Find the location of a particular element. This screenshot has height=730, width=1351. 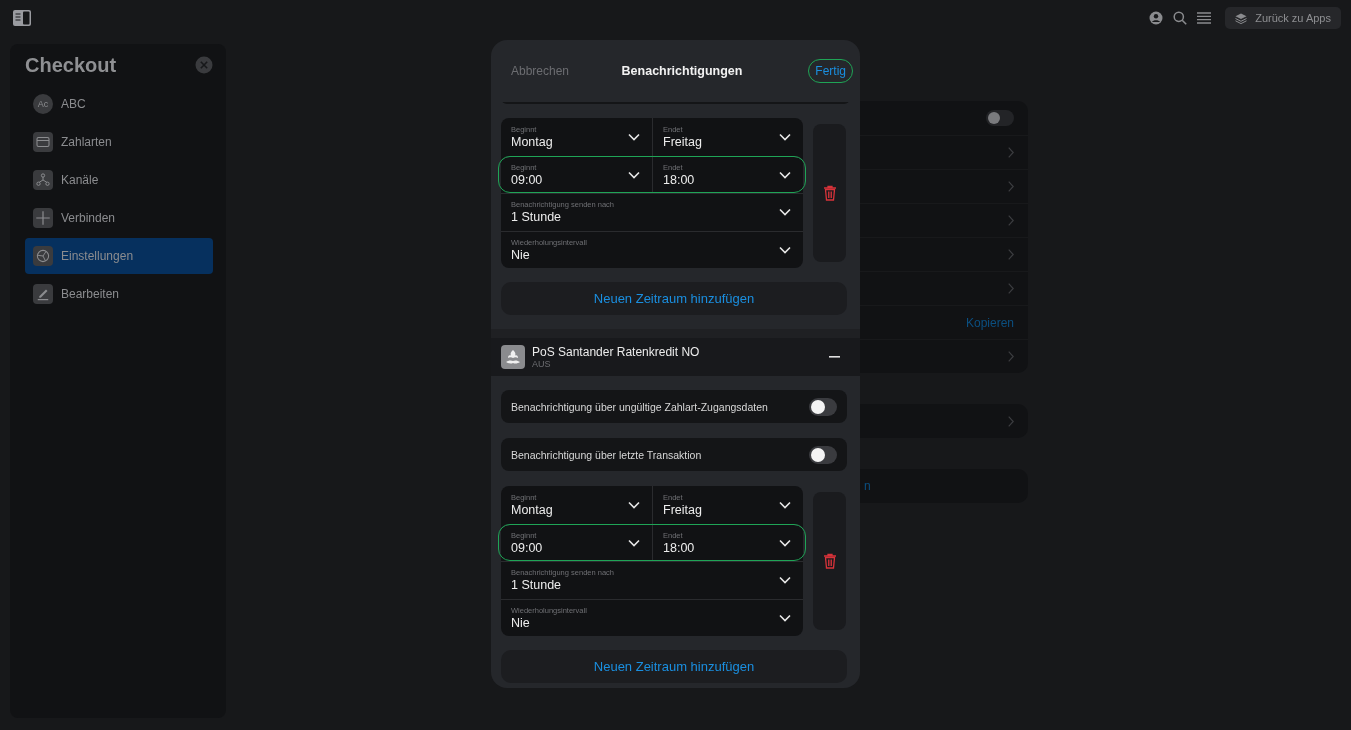

plus-icon is located at coordinates (43, 218).